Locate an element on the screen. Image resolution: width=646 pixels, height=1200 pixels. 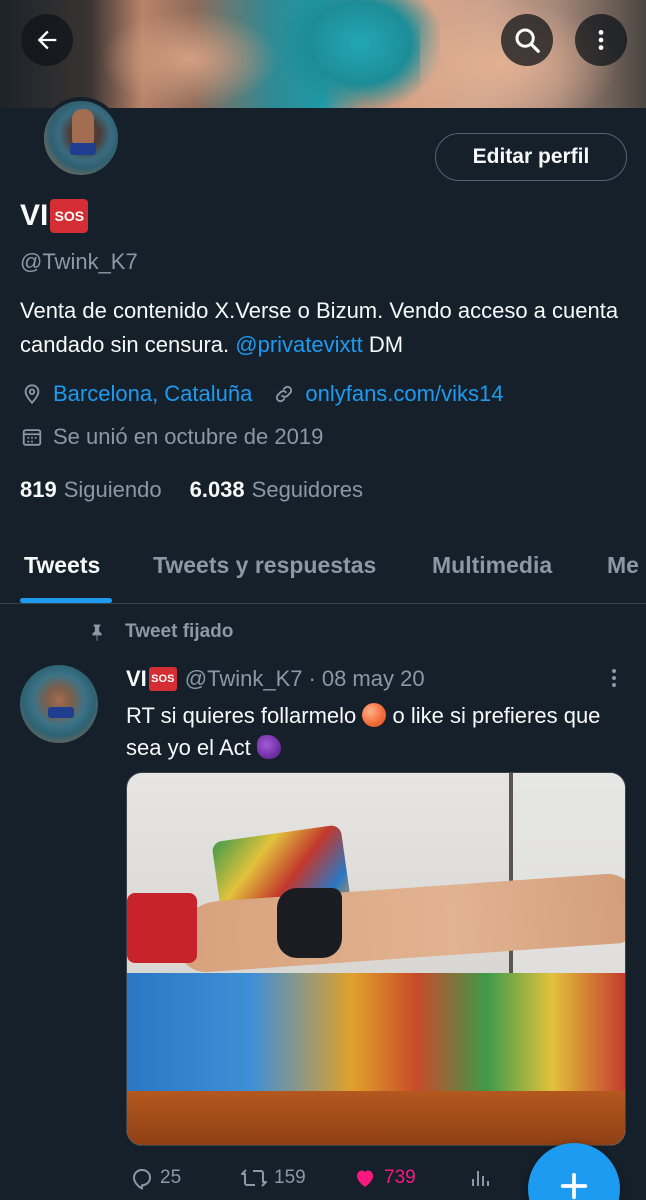
follow-stats: 819 Siguiendo 6.038 Seguidores is located at coordinates (191, 490).